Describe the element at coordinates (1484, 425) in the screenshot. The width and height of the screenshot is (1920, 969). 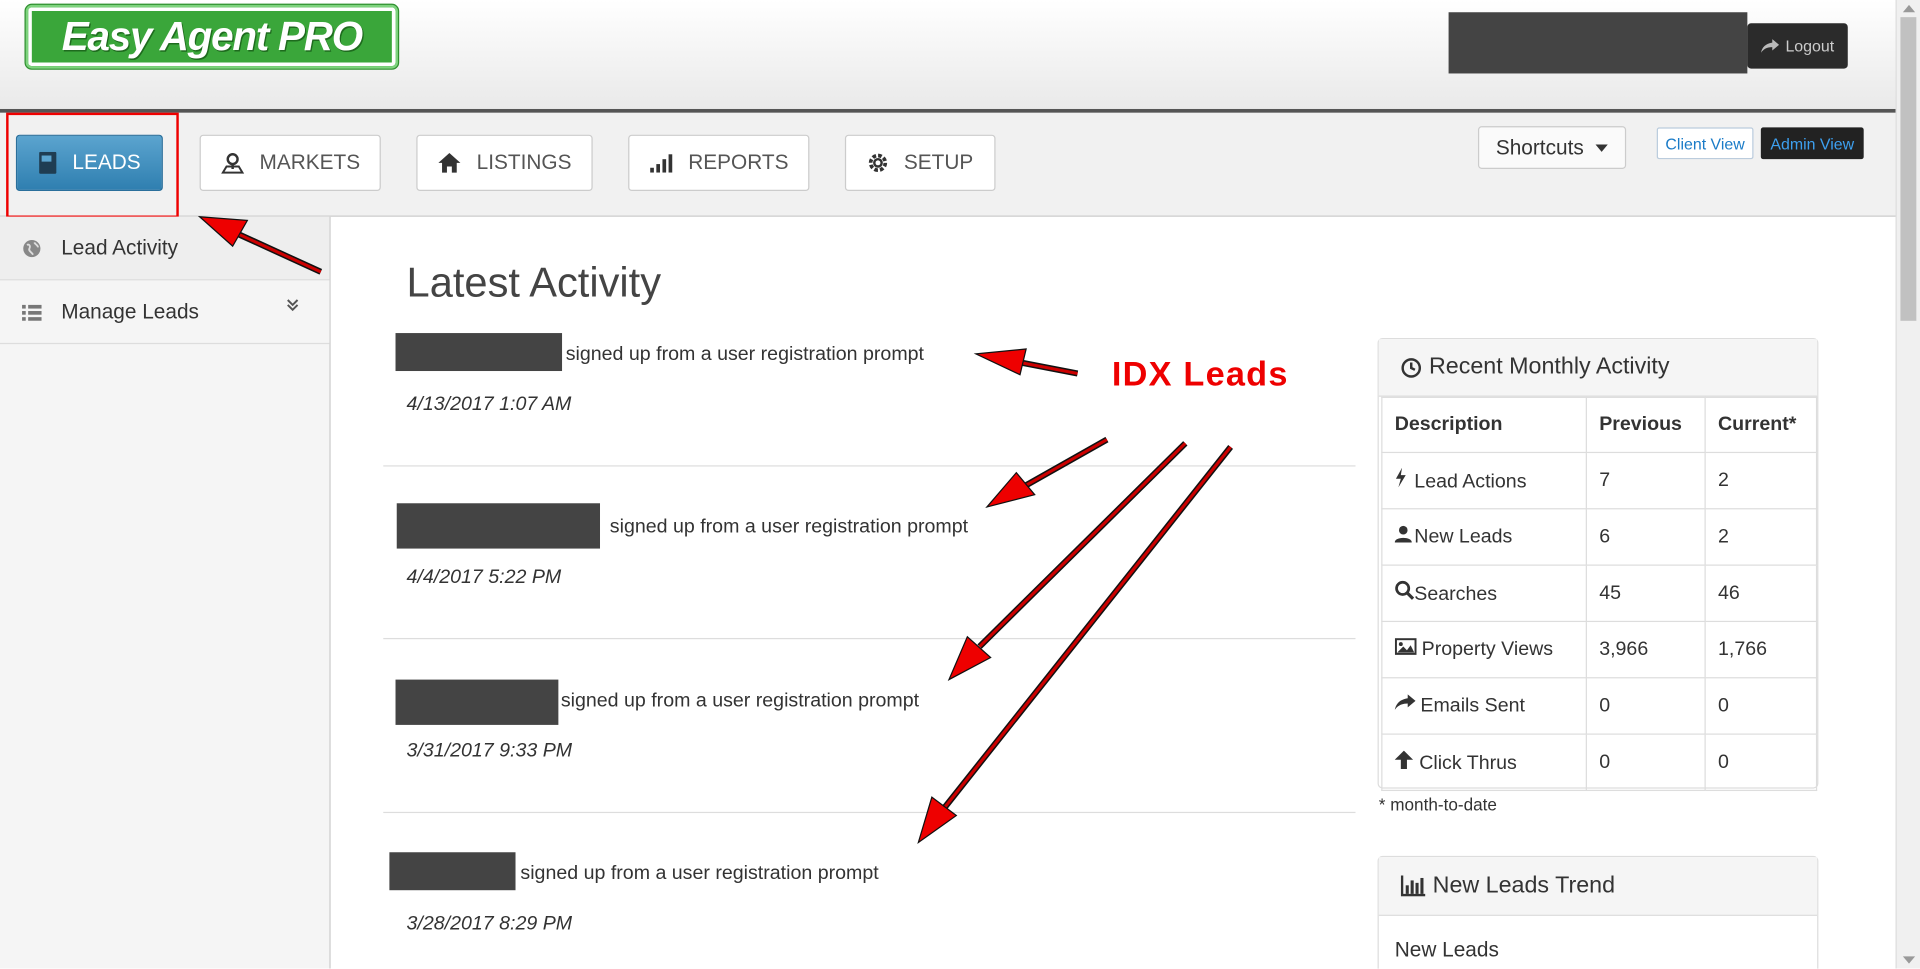
I see `column-header: Description` at that location.